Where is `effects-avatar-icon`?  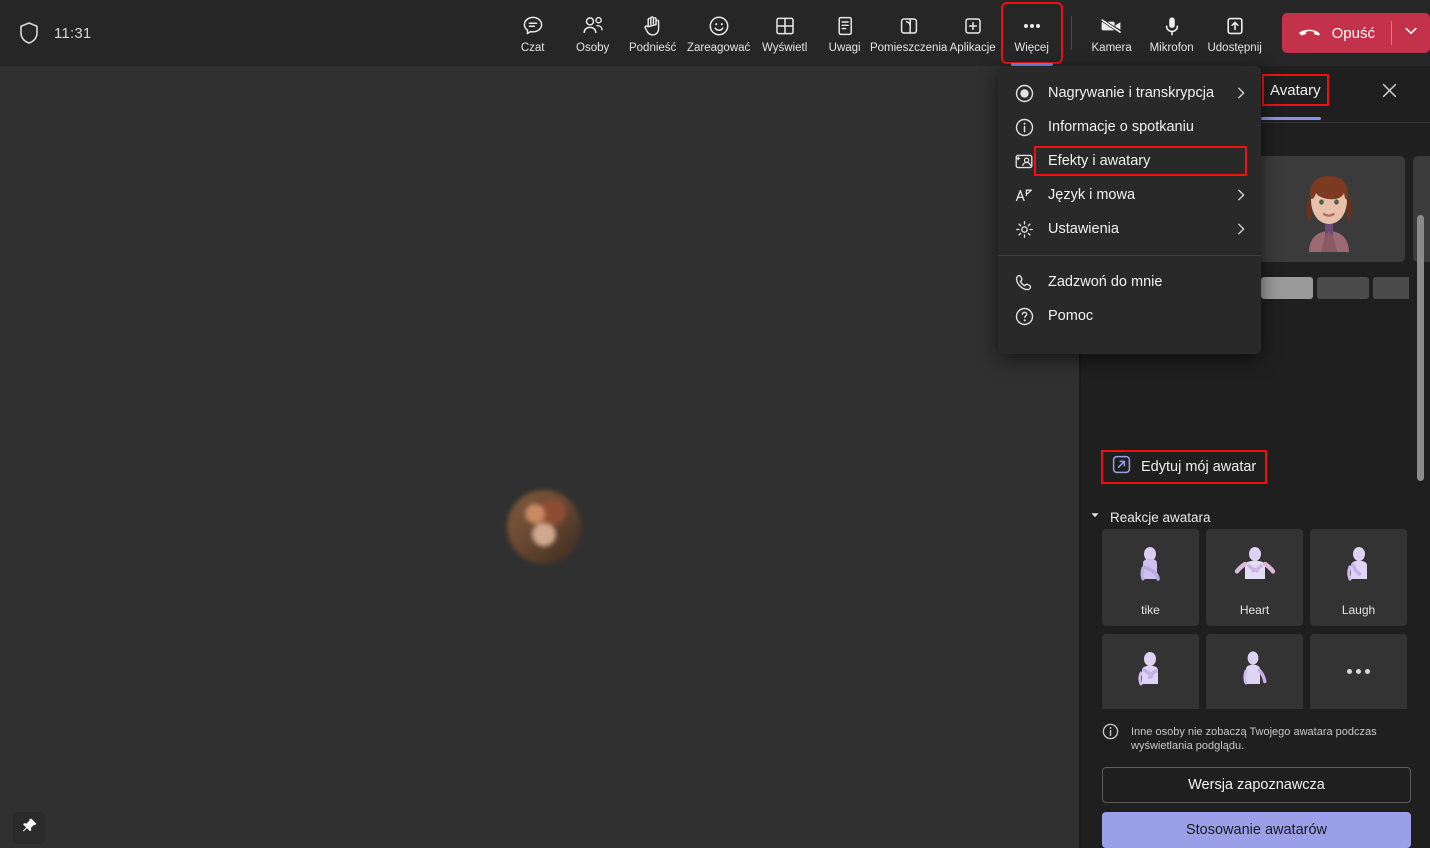
effects-avatar-icon is located at coordinates (1024, 161).